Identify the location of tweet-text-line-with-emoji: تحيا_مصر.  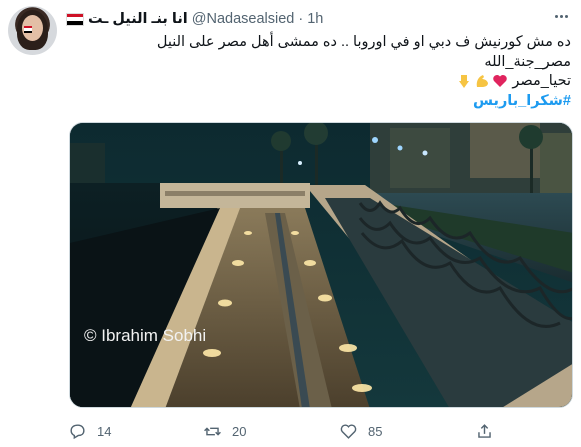
(321, 82).